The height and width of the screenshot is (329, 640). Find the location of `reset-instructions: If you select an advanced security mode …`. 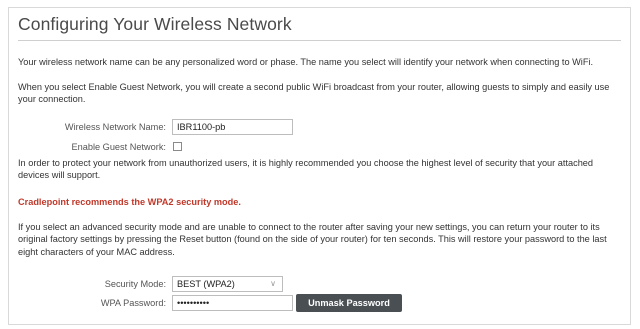

reset-instructions: If you select an advanced security mode … is located at coordinates (312, 239).